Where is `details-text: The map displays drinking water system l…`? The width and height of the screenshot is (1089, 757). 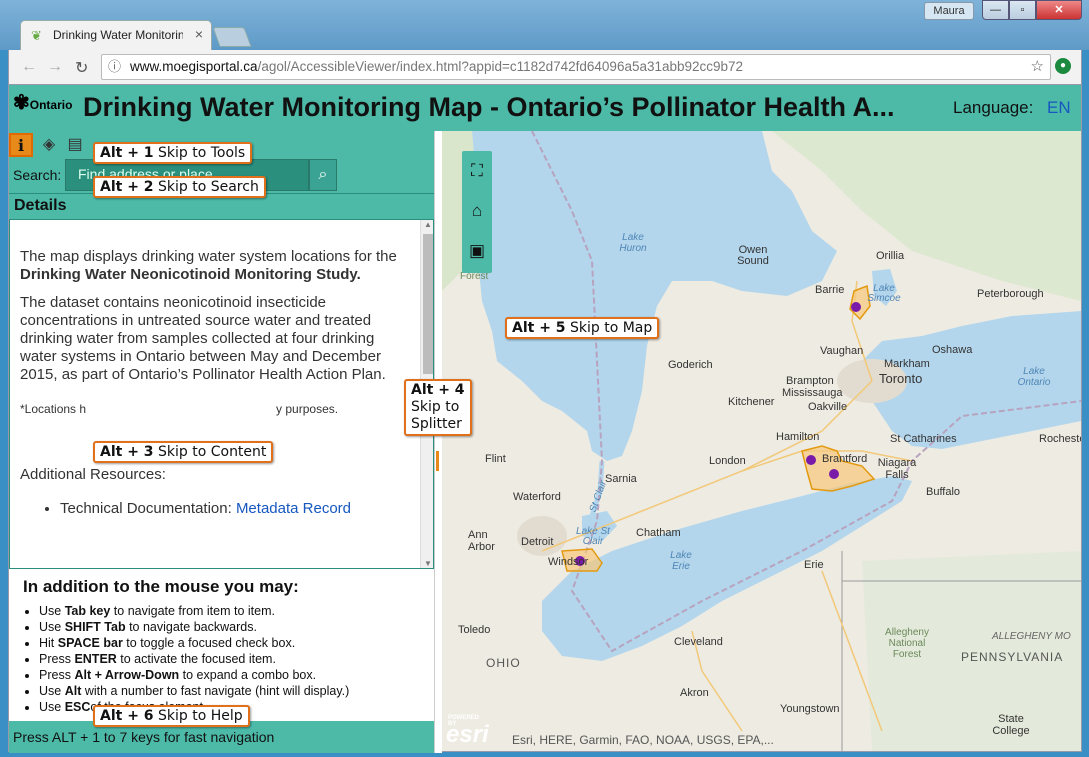
details-text: The map displays drinking water system l… is located at coordinates (216, 383).